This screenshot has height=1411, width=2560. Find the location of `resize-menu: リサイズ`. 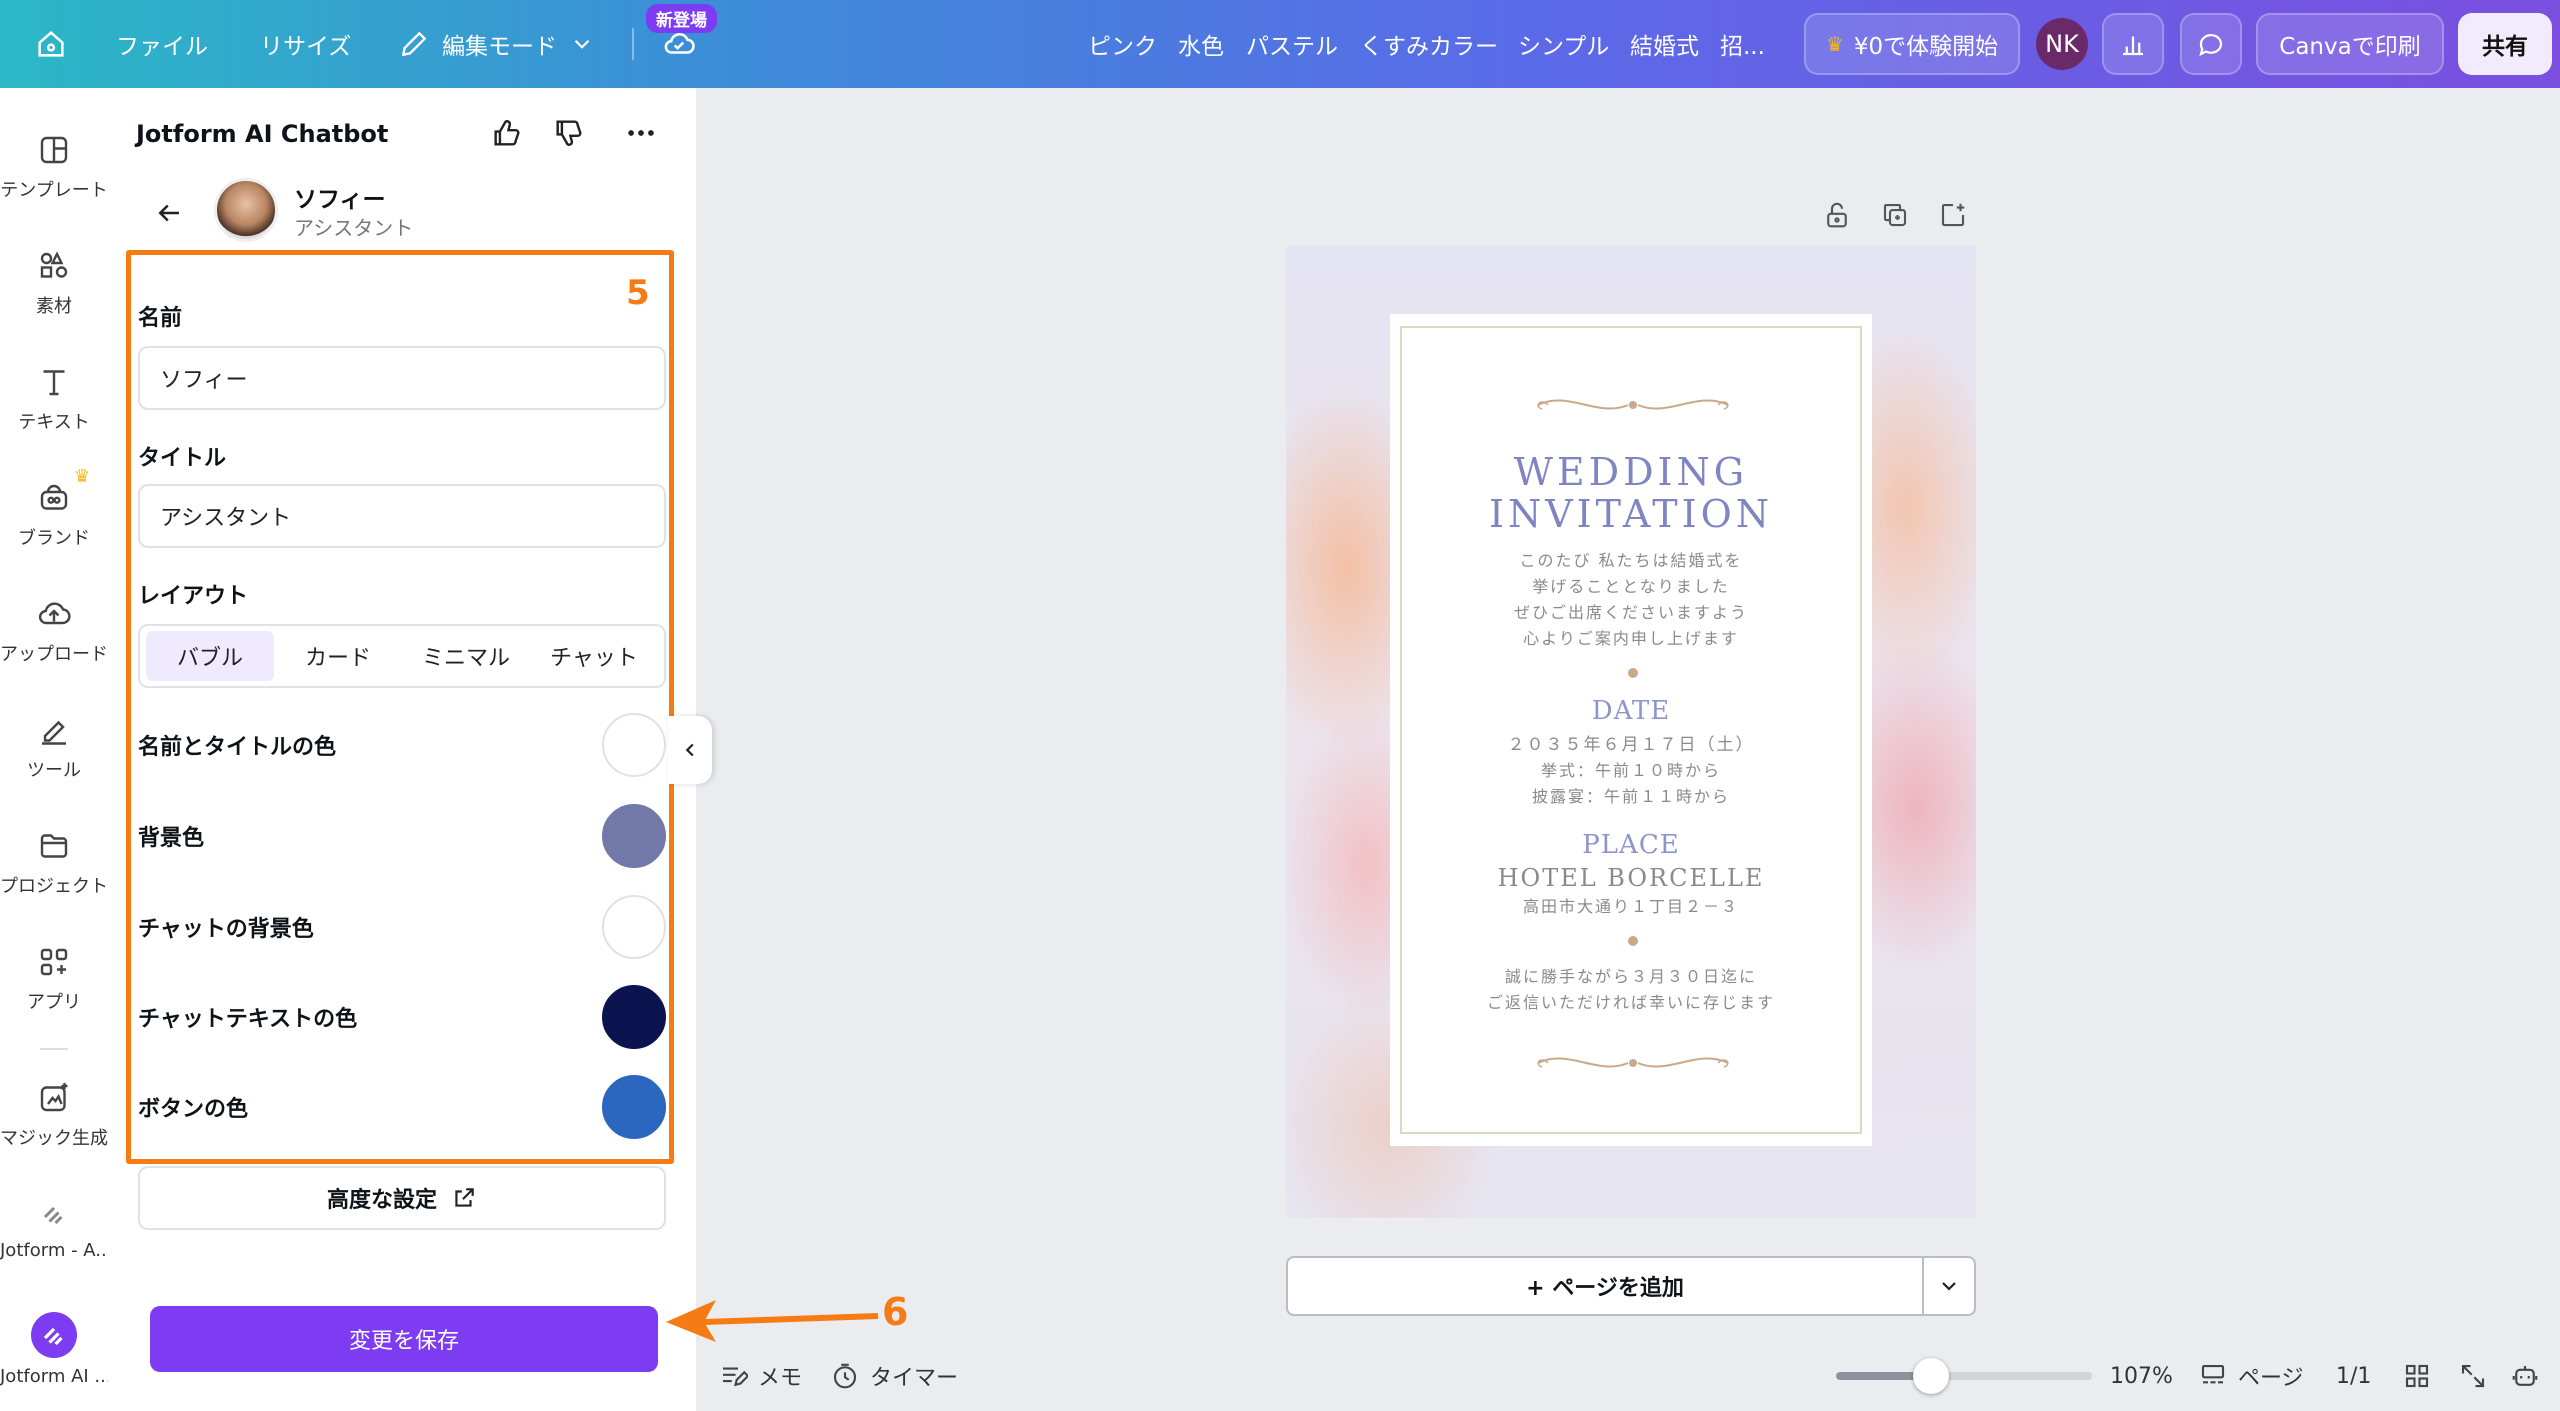

resize-menu: リサイズ is located at coordinates (305, 44).